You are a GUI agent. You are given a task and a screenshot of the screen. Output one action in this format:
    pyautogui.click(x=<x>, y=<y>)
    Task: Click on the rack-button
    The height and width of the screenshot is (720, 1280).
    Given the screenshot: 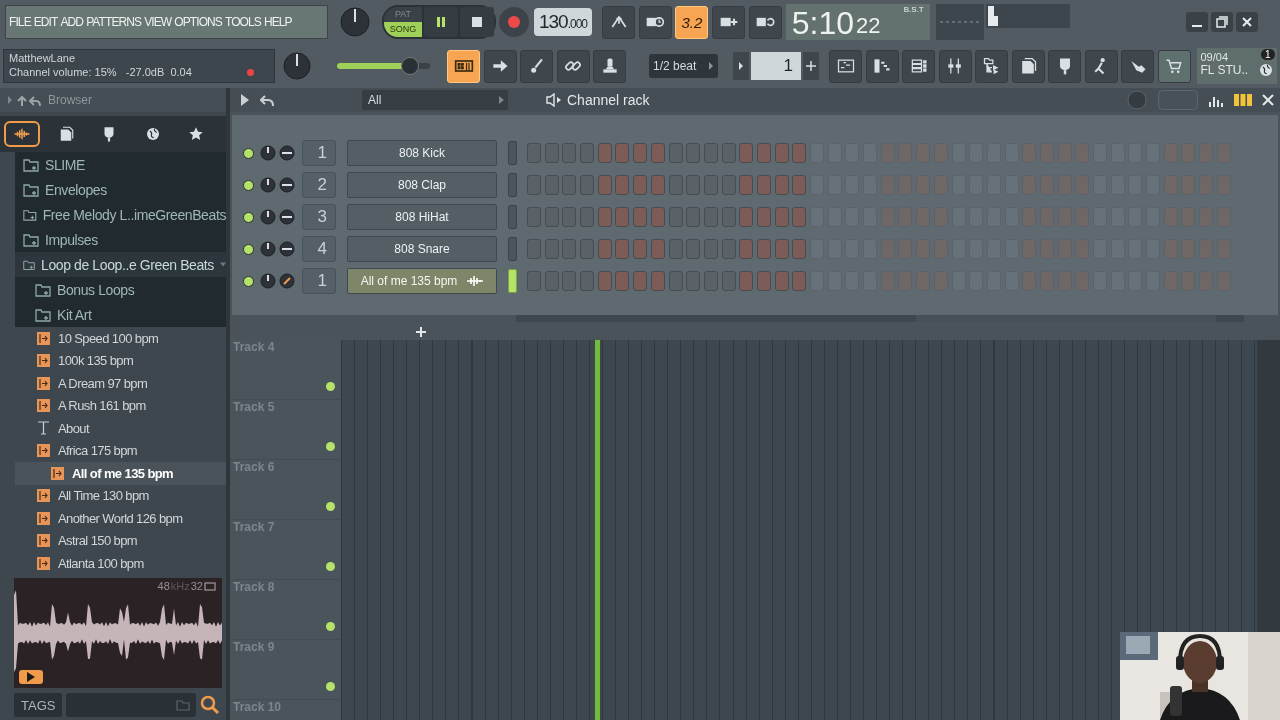 What is the action you would take?
    pyautogui.click(x=918, y=66)
    